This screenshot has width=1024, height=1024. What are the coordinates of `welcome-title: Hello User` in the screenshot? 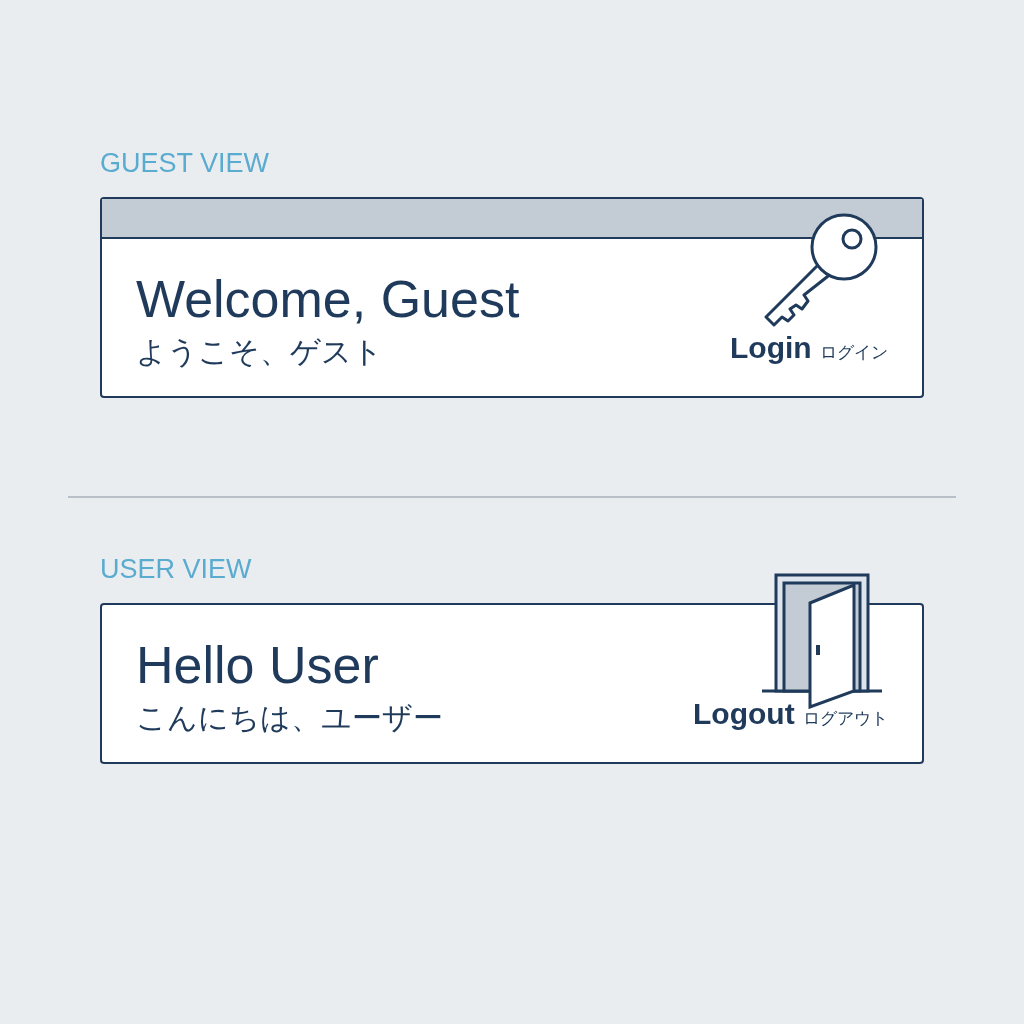 It's located at (257, 666).